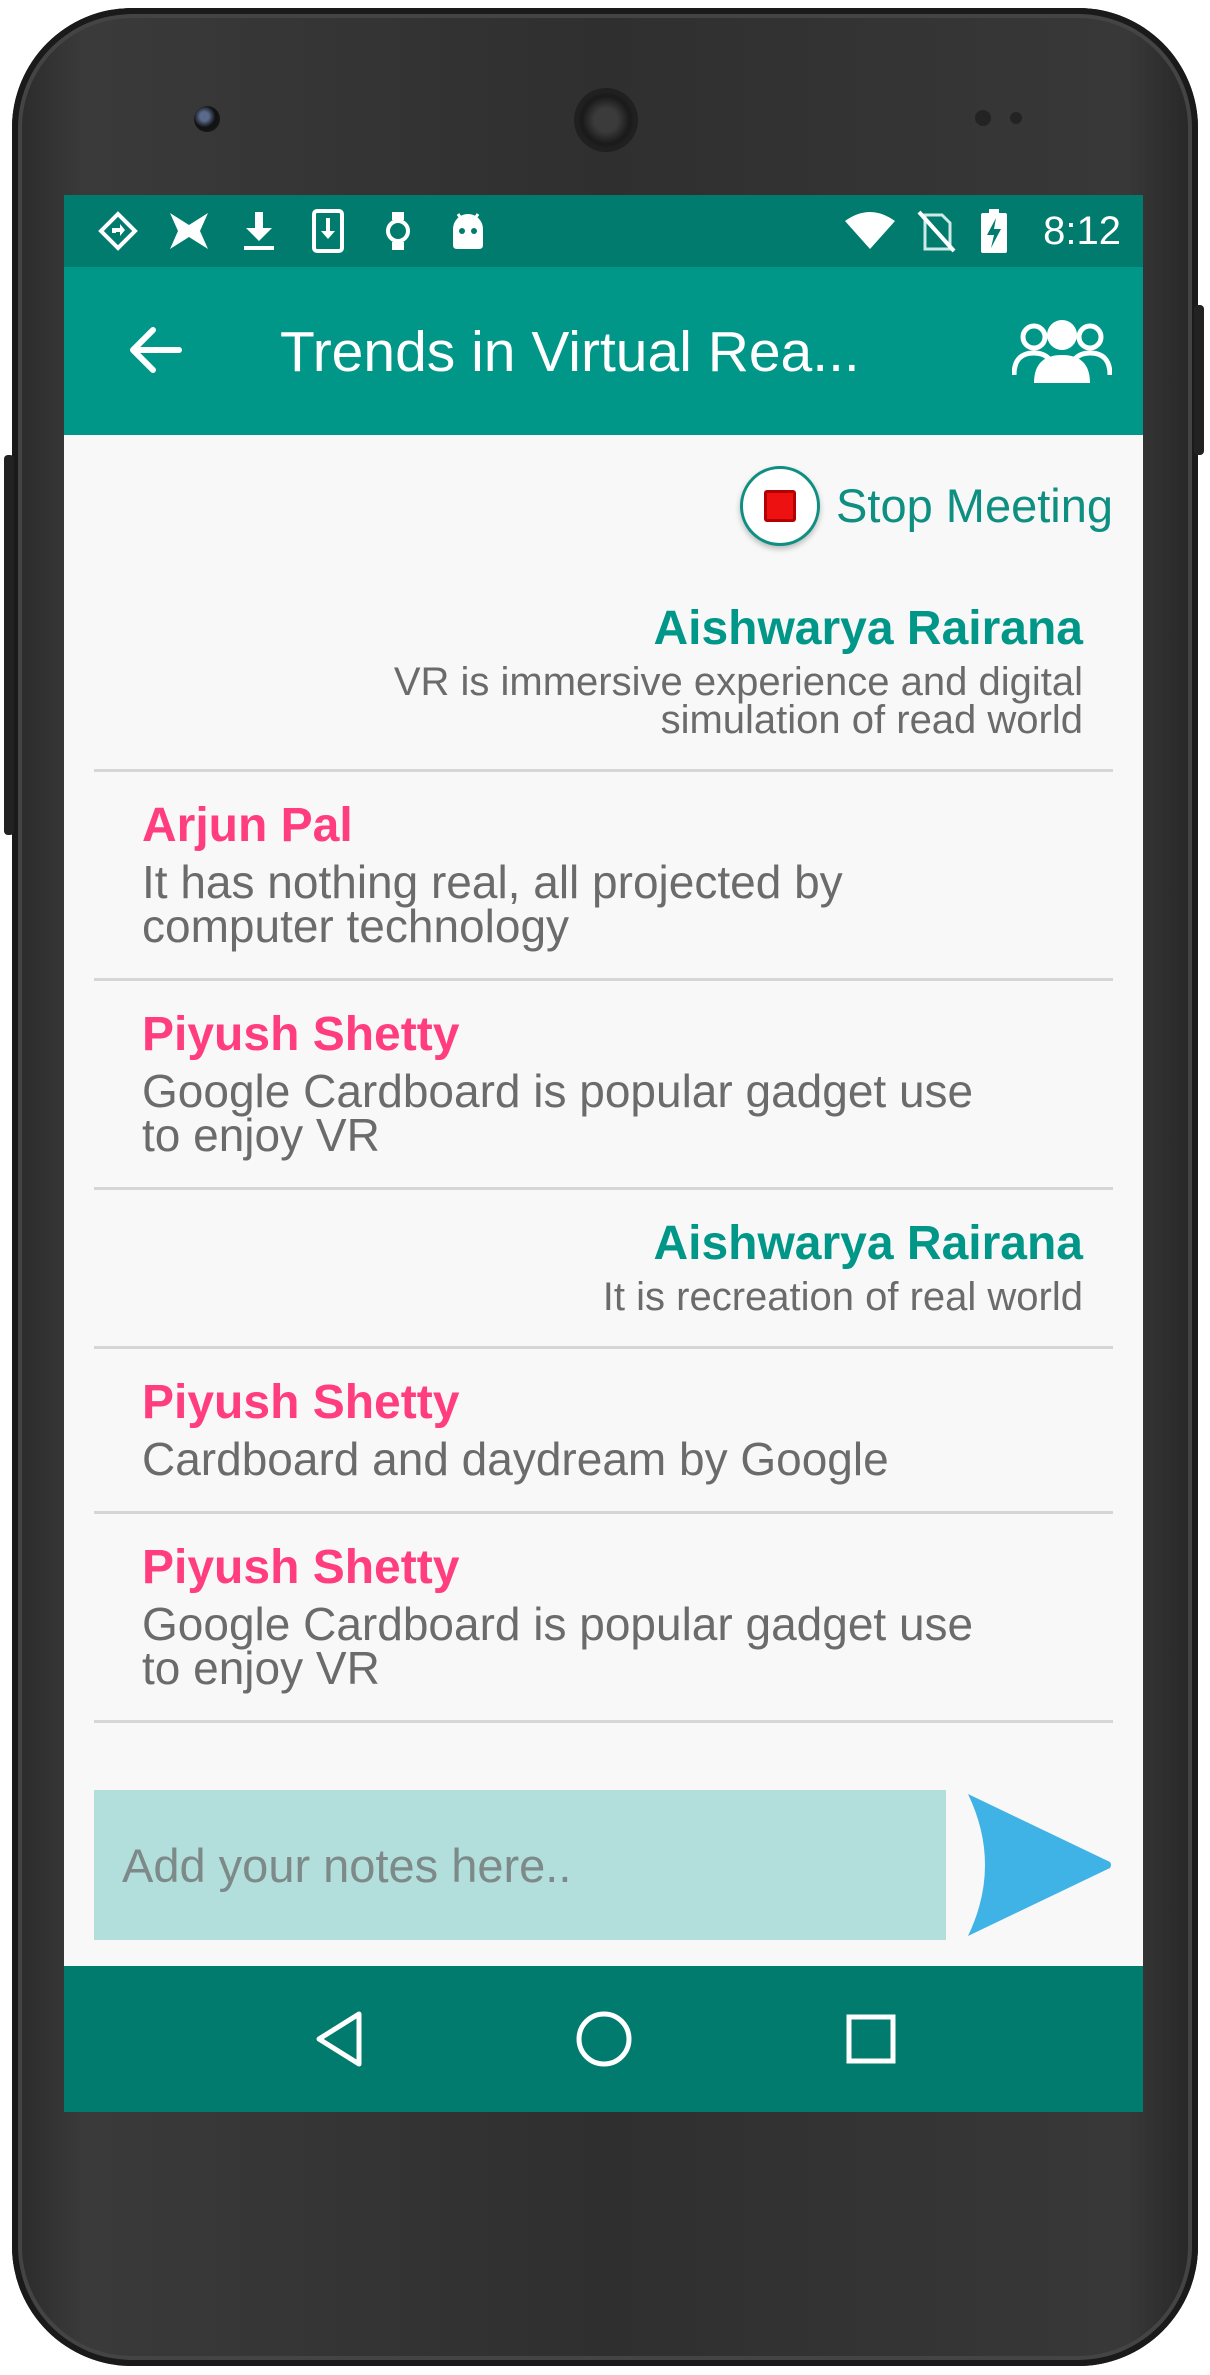 The height and width of the screenshot is (2375, 1210). I want to click on group-icon, so click(1062, 351).